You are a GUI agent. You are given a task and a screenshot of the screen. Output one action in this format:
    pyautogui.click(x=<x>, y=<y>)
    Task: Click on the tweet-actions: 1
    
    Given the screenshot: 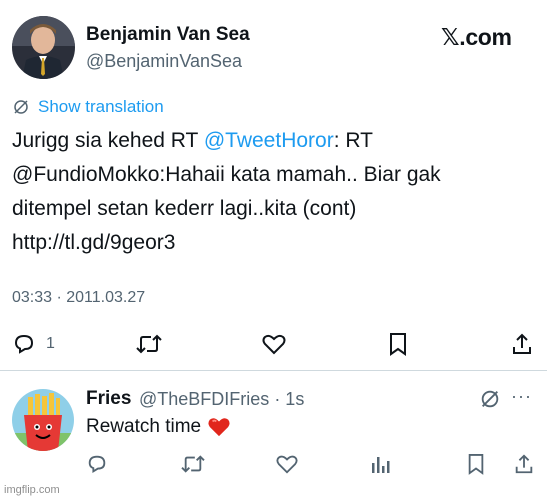 What is the action you would take?
    pyautogui.click(x=273, y=344)
    